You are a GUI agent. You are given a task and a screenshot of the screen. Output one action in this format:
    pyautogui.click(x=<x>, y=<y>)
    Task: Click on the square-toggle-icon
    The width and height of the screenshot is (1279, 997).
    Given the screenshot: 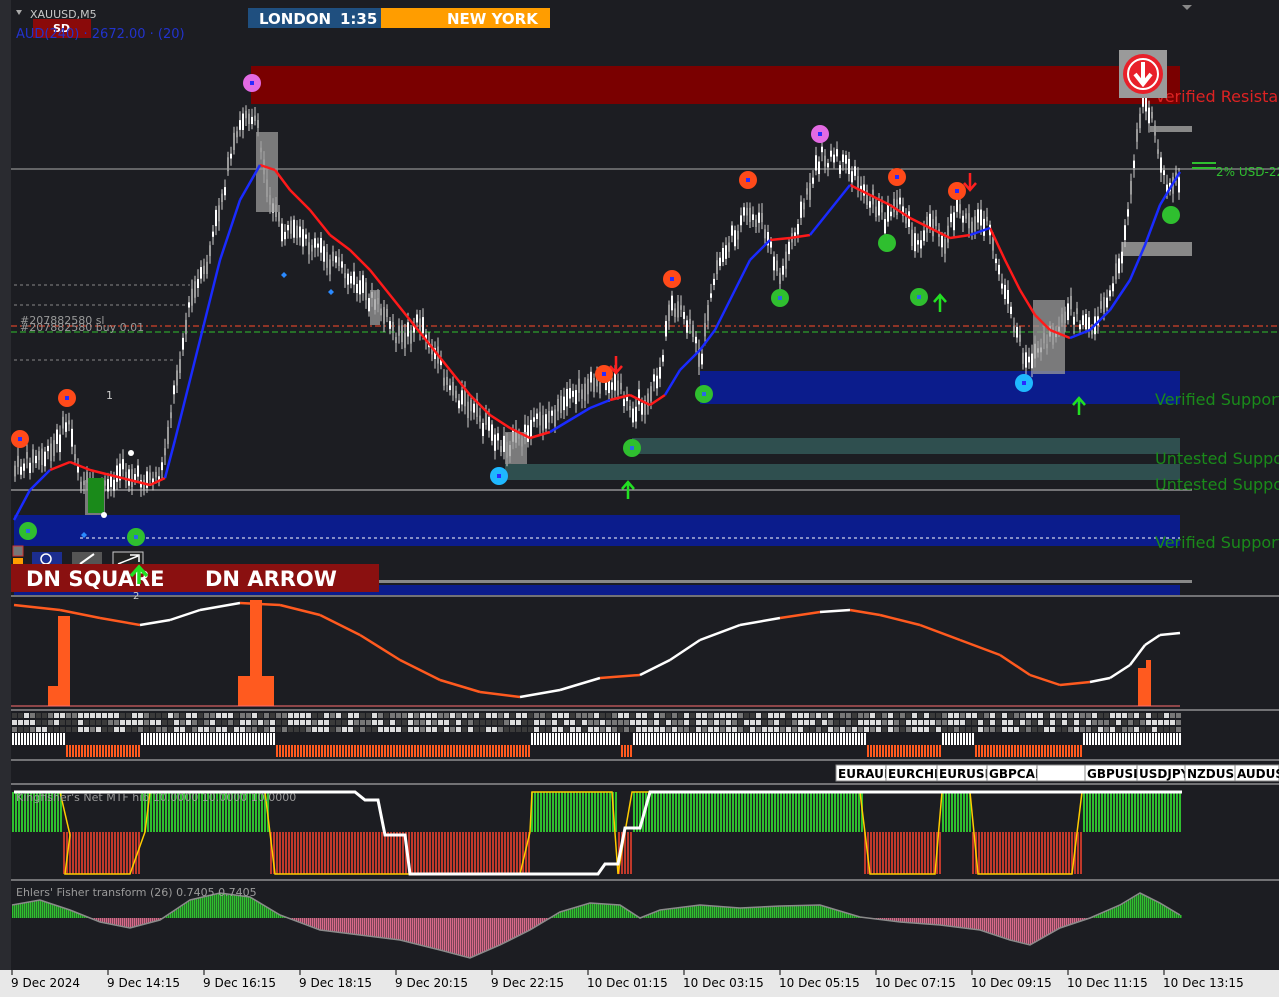 What is the action you would take?
    pyautogui.click(x=18, y=551)
    